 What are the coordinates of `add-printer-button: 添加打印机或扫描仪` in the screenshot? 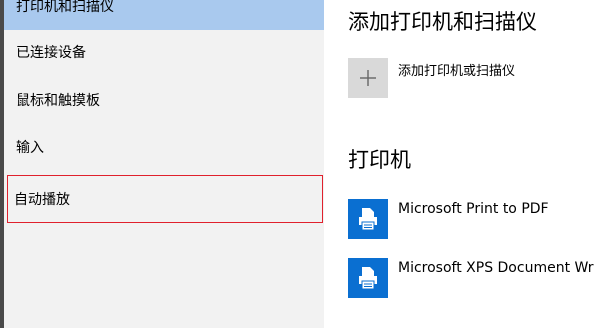 It's located at (431, 79).